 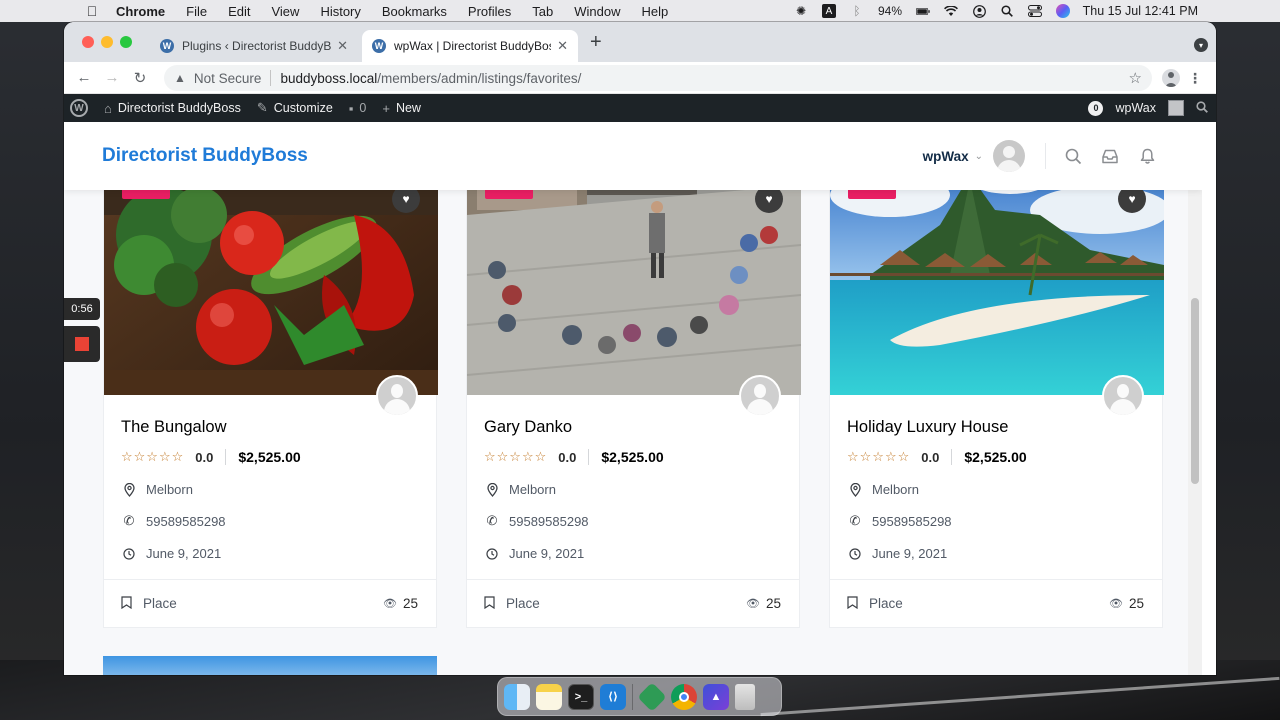 What do you see at coordinates (79, 108) in the screenshot?
I see `wordpress-logo-icon: W` at bounding box center [79, 108].